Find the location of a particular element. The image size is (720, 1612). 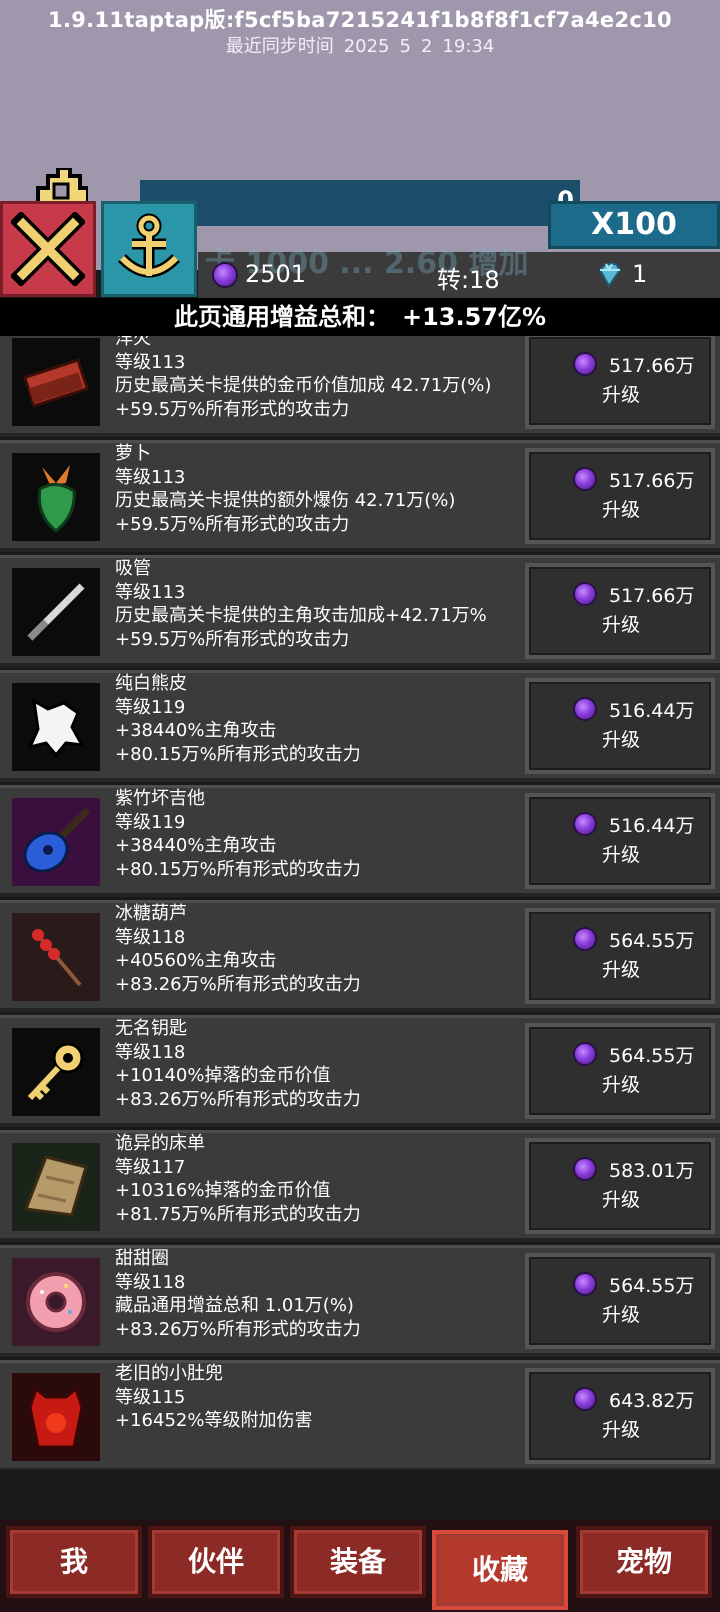

upgrade-button: 643.82万 升级 is located at coordinates (620, 1416).